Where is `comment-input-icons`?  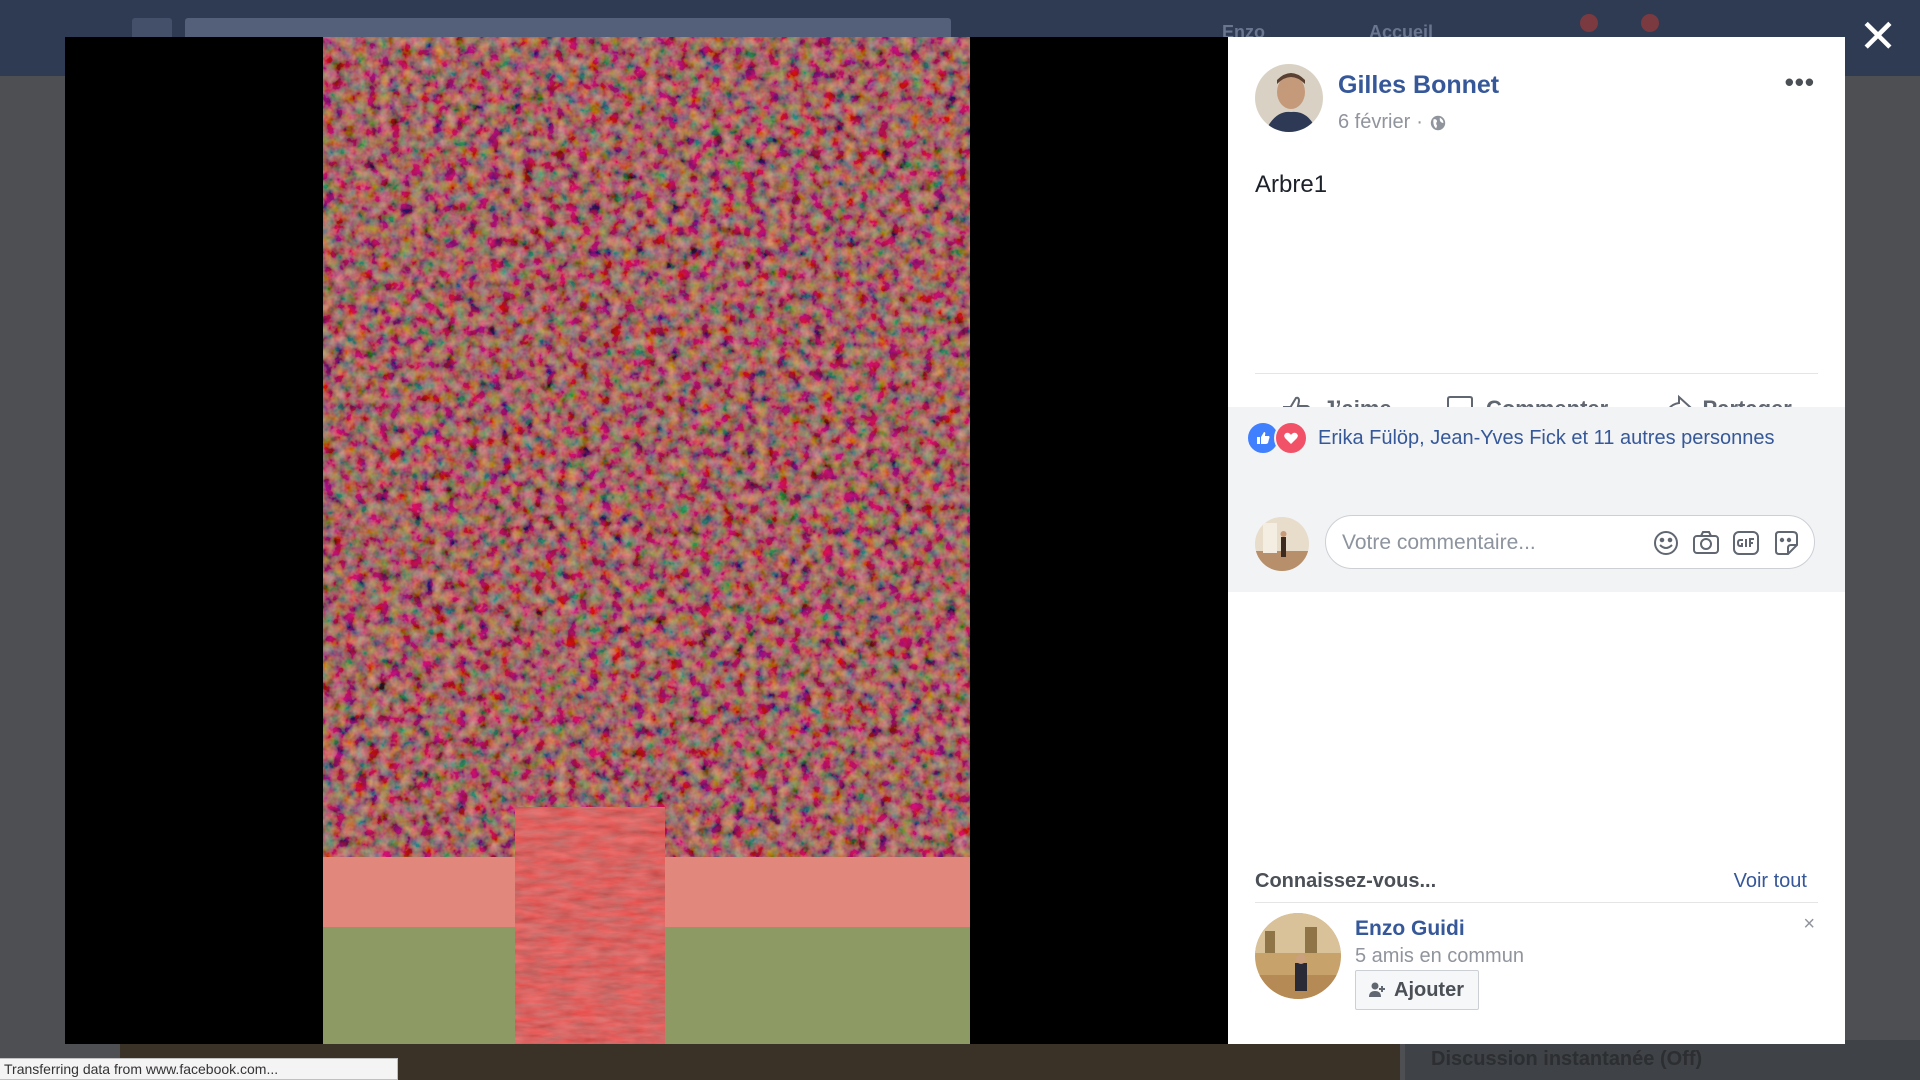 comment-input-icons is located at coordinates (1726, 543).